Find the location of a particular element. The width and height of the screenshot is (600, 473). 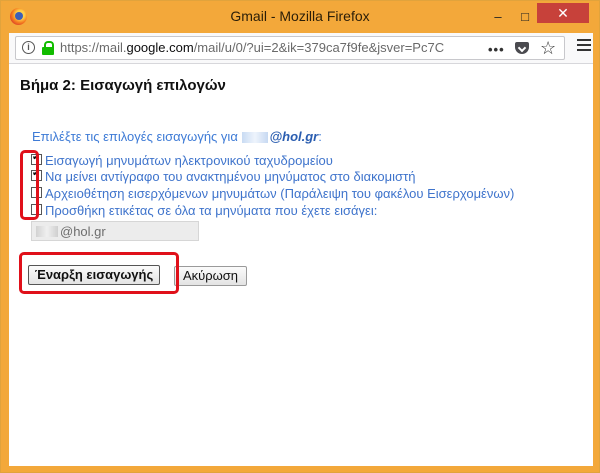

url-prefix: https://mail. is located at coordinates (93, 47).